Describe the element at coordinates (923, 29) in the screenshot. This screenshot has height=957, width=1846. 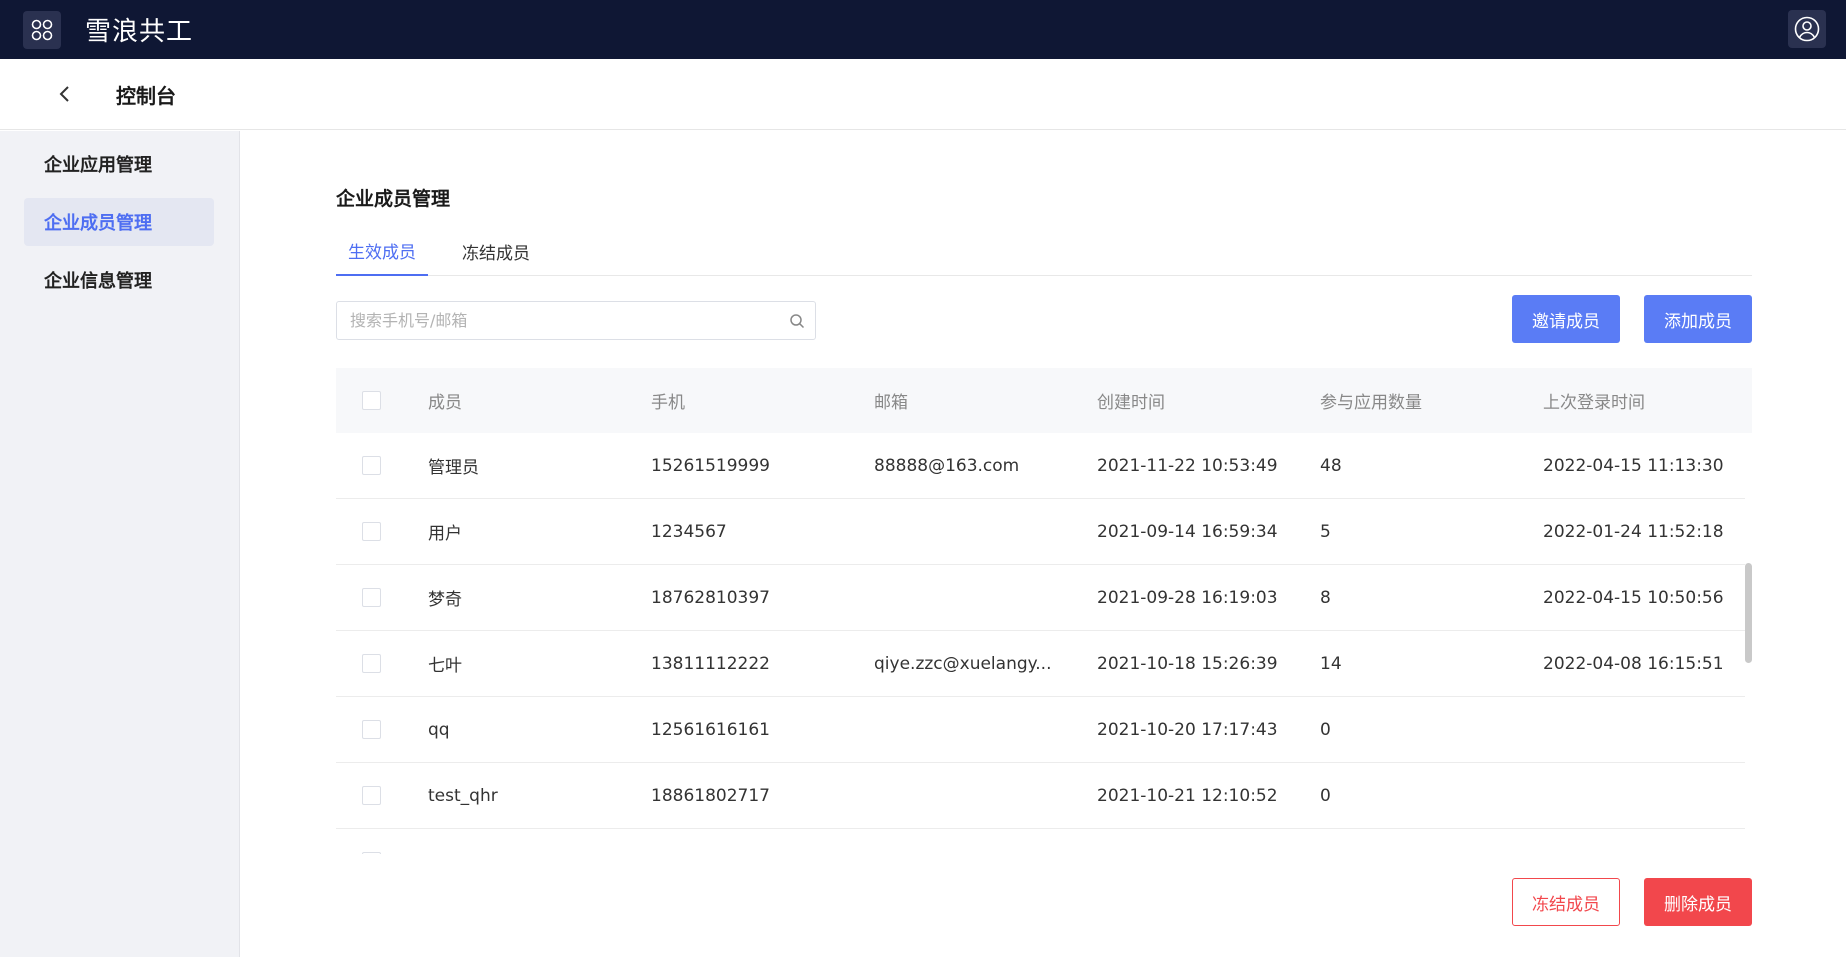
I see `top-bar: 雪浪共工` at that location.